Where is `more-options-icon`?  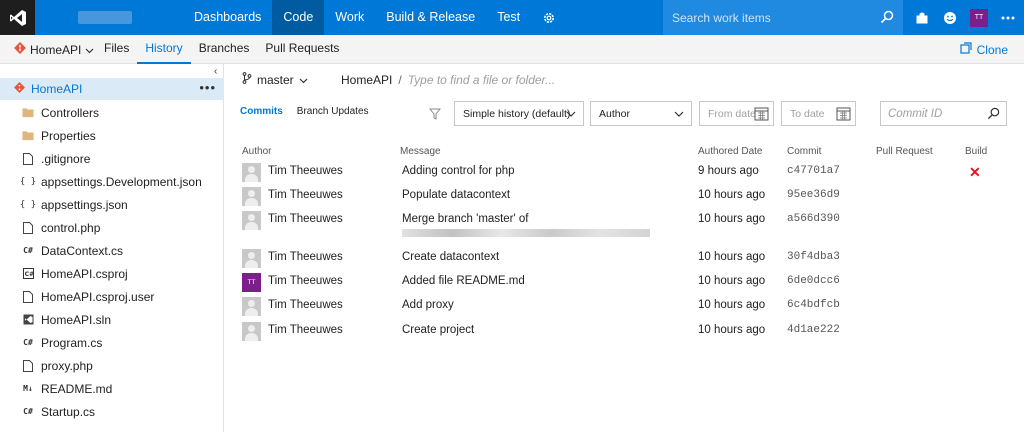 more-options-icon is located at coordinates (1008, 17).